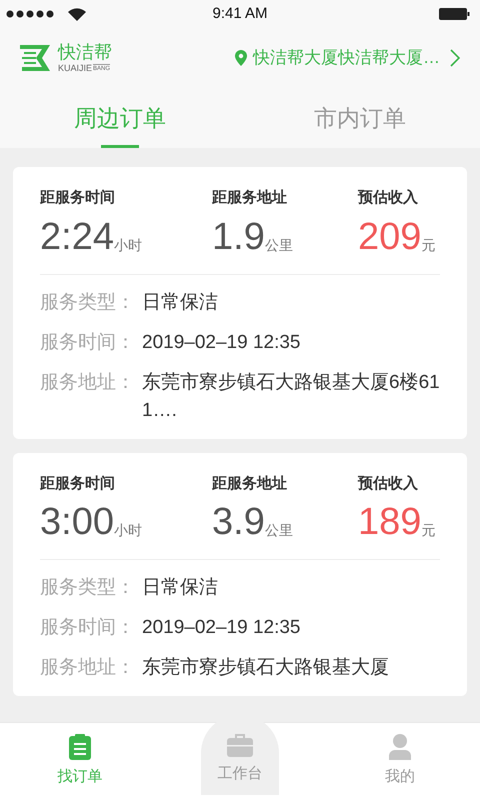 The width and height of the screenshot is (480, 800). What do you see at coordinates (265, 668) in the screenshot?
I see `detail-value: 东莞市寮步镇石大路银基大厦` at bounding box center [265, 668].